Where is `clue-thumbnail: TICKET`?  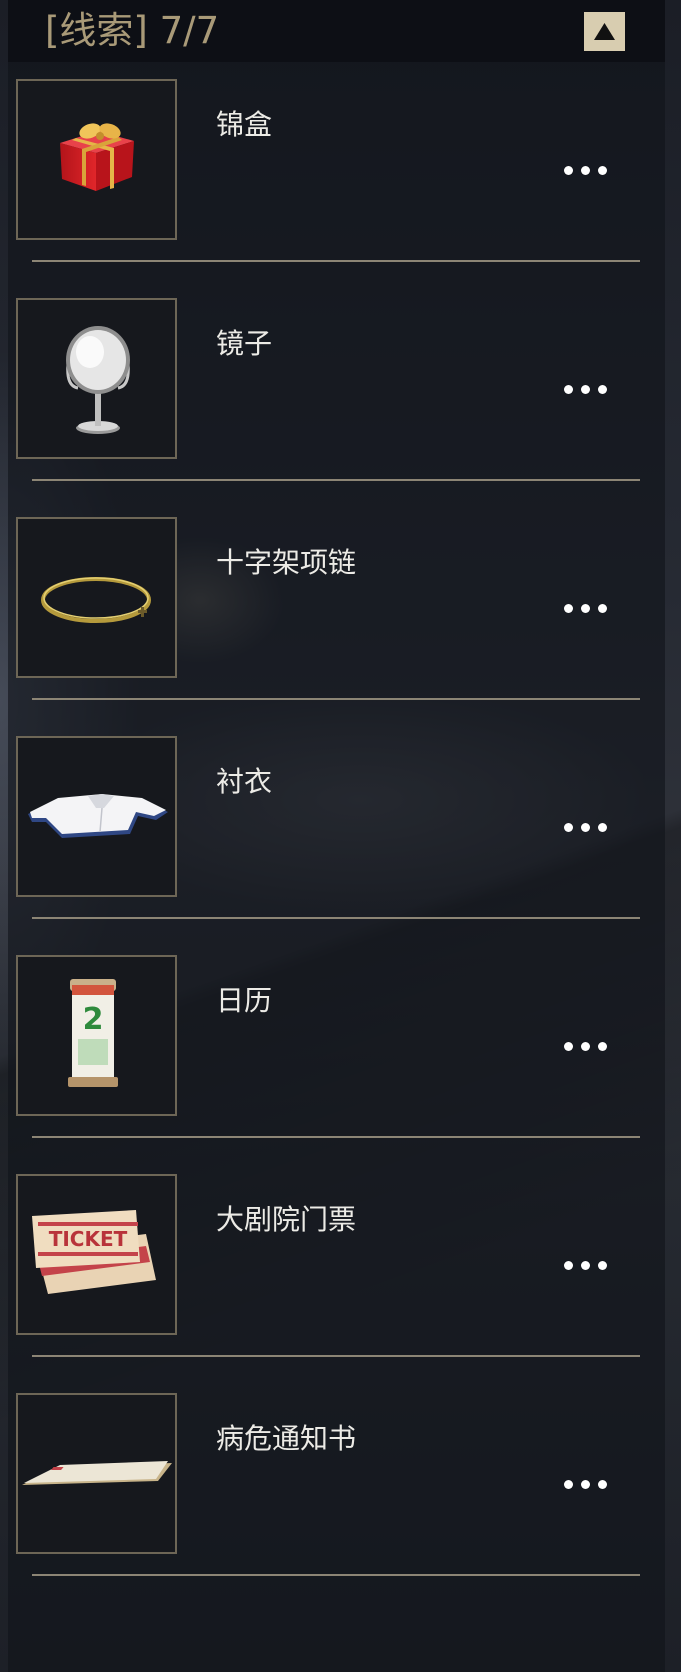 clue-thumbnail: TICKET is located at coordinates (96, 1254).